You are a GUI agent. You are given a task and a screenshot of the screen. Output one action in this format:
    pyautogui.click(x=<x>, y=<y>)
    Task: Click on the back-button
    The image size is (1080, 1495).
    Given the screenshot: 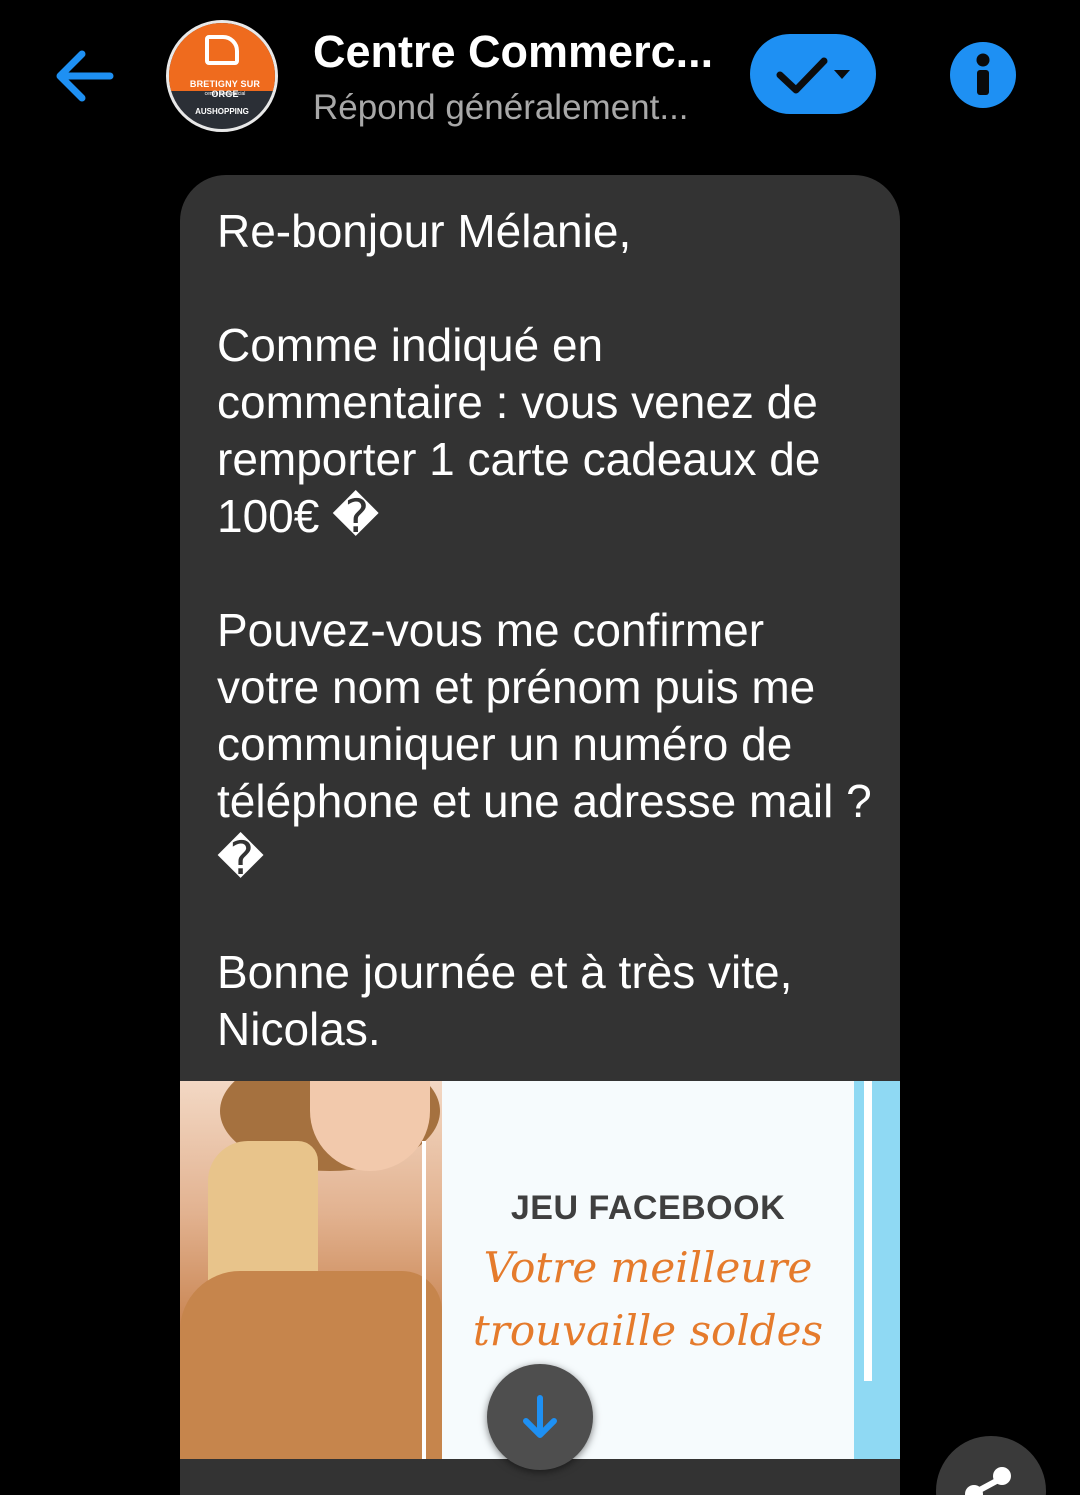 What is the action you would take?
    pyautogui.click(x=84, y=76)
    